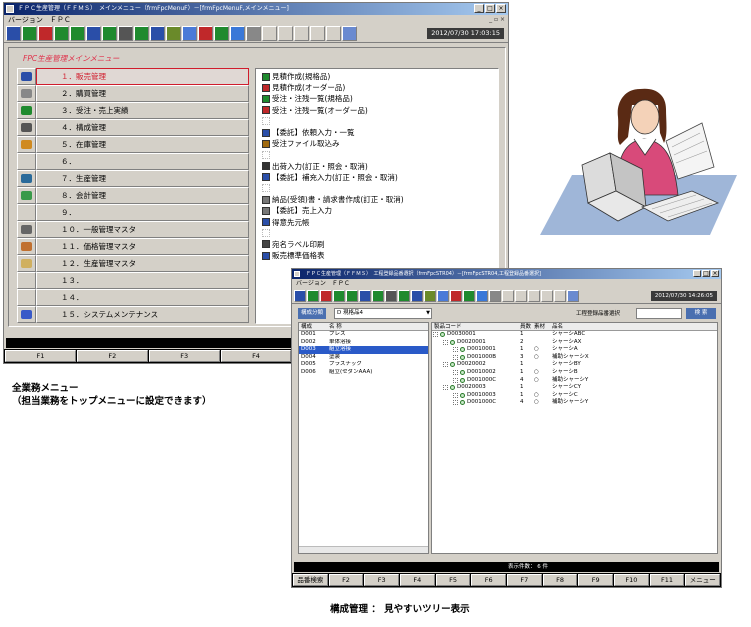  I want to click on tree-node: D0020003 1 シャーシCY, so click(574, 388).